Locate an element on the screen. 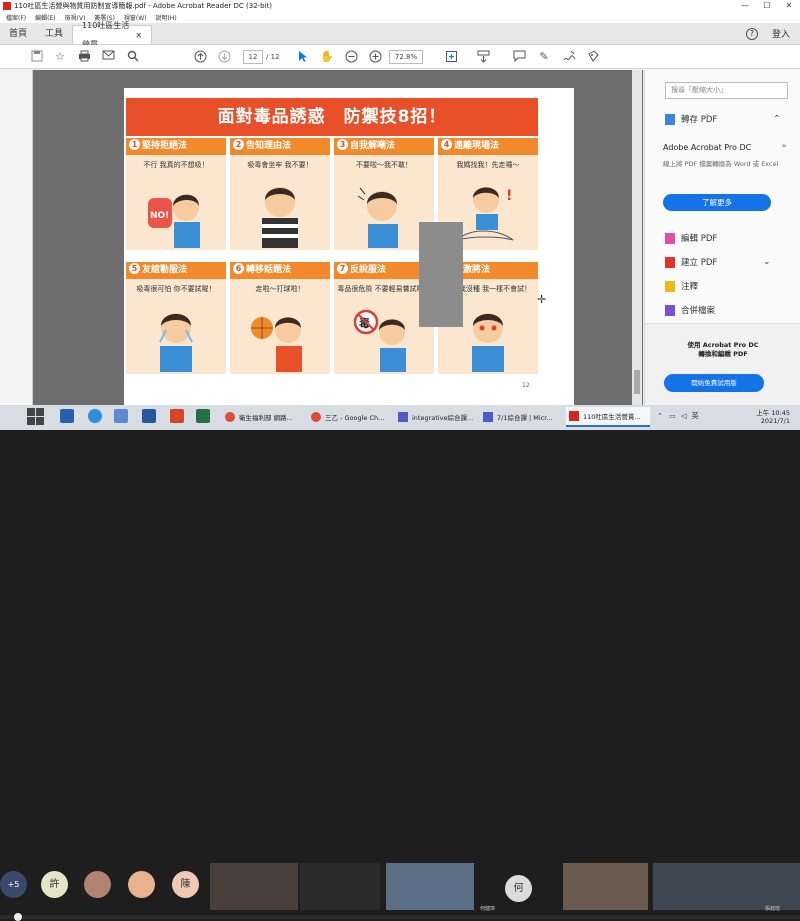  poster-title: 面對毒品誘惑 防禦技8招！ is located at coordinates (332, 117).